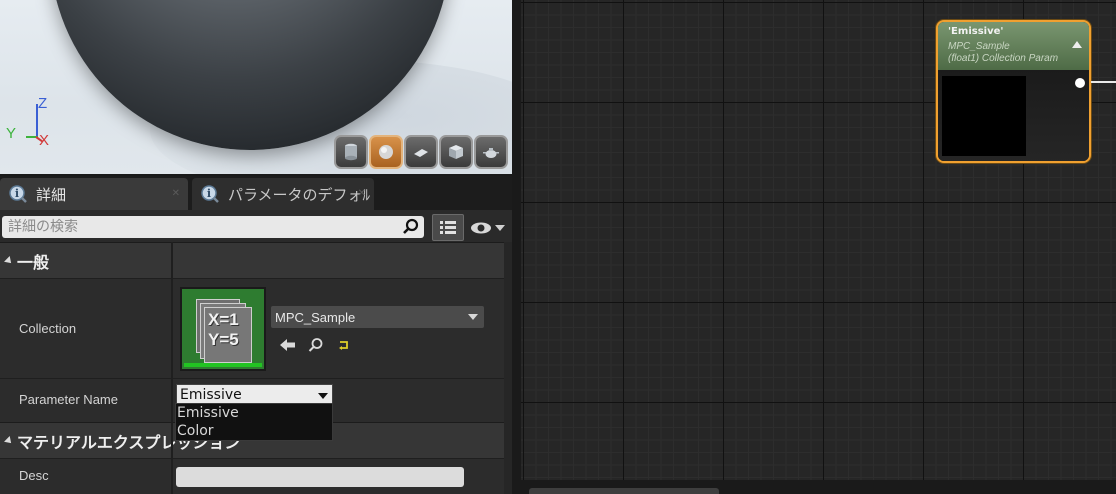 Image resolution: width=1116 pixels, height=494 pixels. What do you see at coordinates (818, 487) in the screenshot?
I see `graph-bottom-bar` at bounding box center [818, 487].